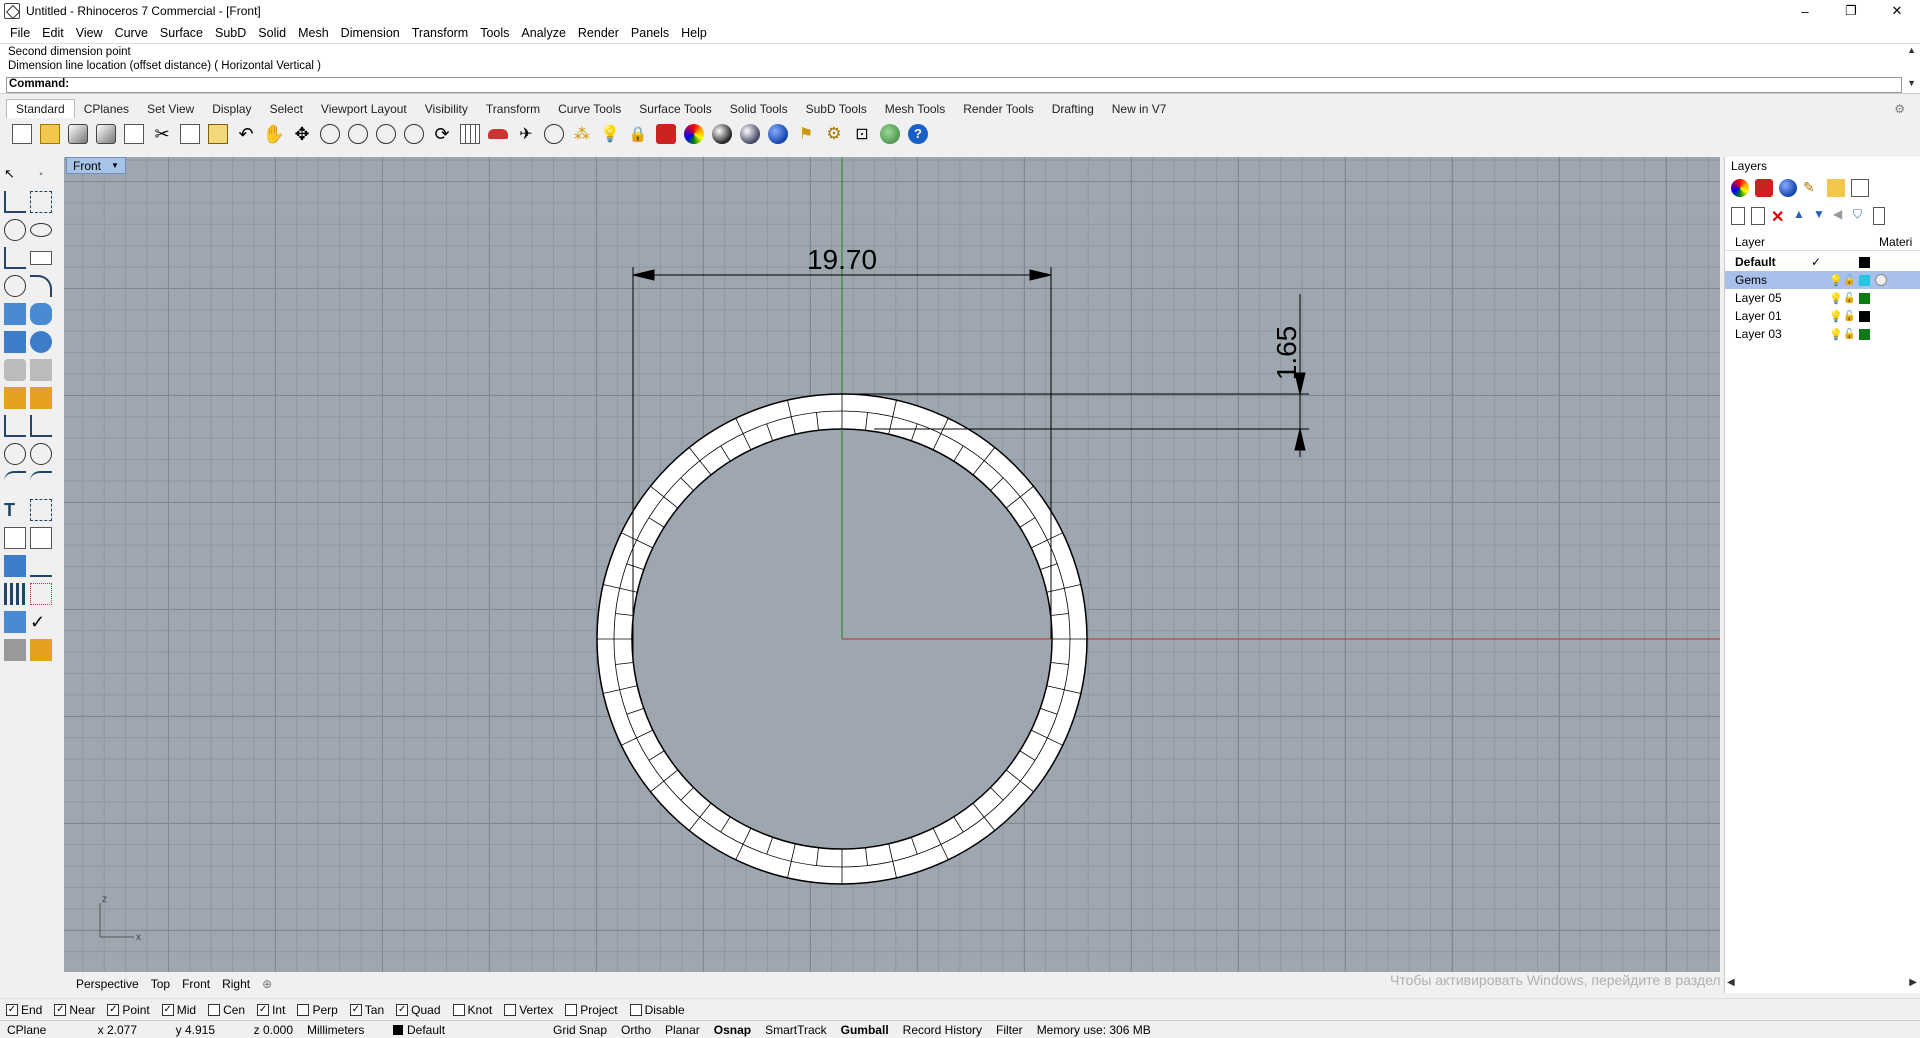 The image size is (1920, 1038). What do you see at coordinates (865, 1030) in the screenshot?
I see `gumball-toggle: Gumball` at bounding box center [865, 1030].